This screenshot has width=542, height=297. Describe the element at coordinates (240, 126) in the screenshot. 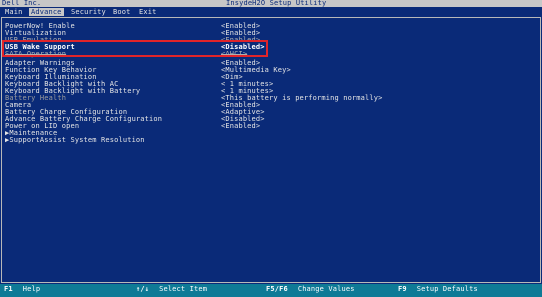

I see `setting-value: <Enabled>` at that location.